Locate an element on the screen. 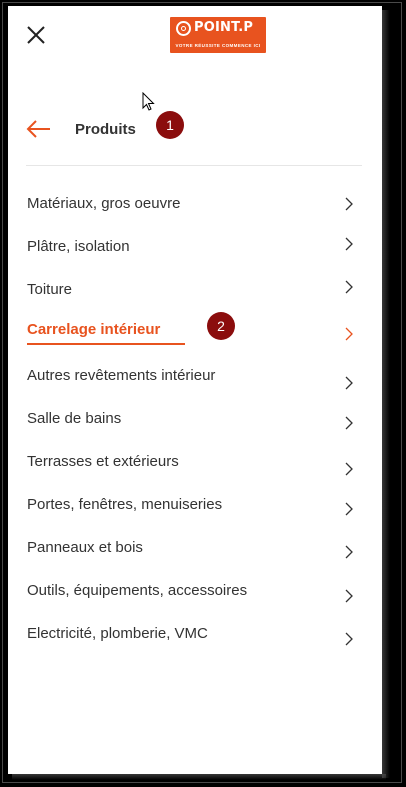  menu-item-autres-revetements: Autres revêtements intérieur is located at coordinates (194, 377).